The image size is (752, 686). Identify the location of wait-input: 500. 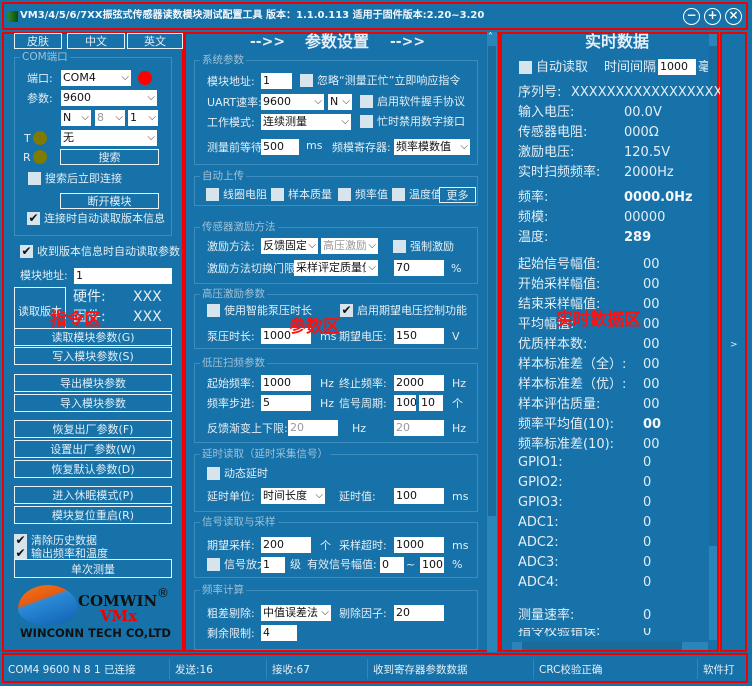
(280, 147).